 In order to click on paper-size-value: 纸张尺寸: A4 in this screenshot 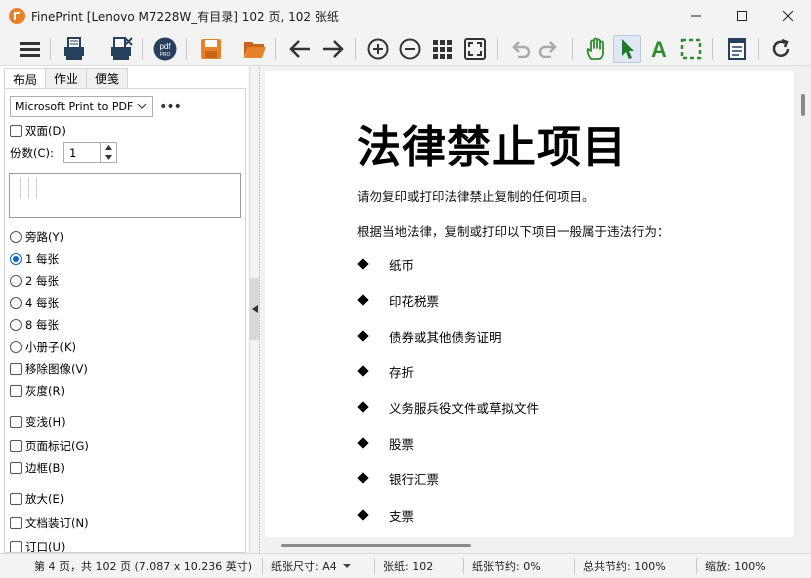, I will do `click(304, 566)`.